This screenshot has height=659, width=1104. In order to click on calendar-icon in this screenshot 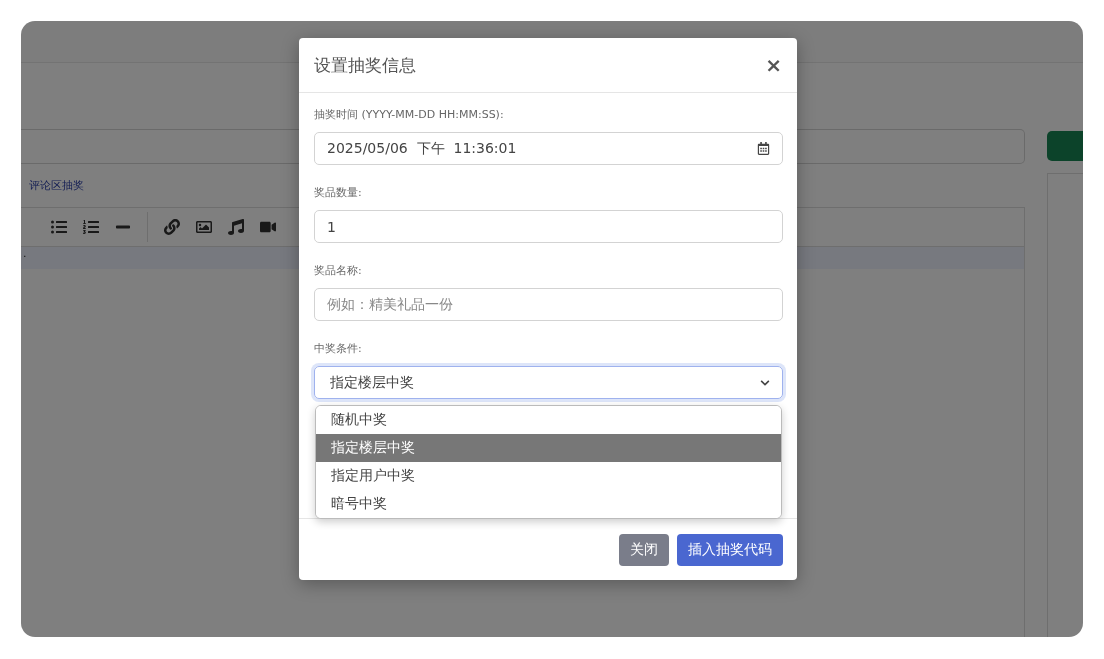, I will do `click(763, 148)`.